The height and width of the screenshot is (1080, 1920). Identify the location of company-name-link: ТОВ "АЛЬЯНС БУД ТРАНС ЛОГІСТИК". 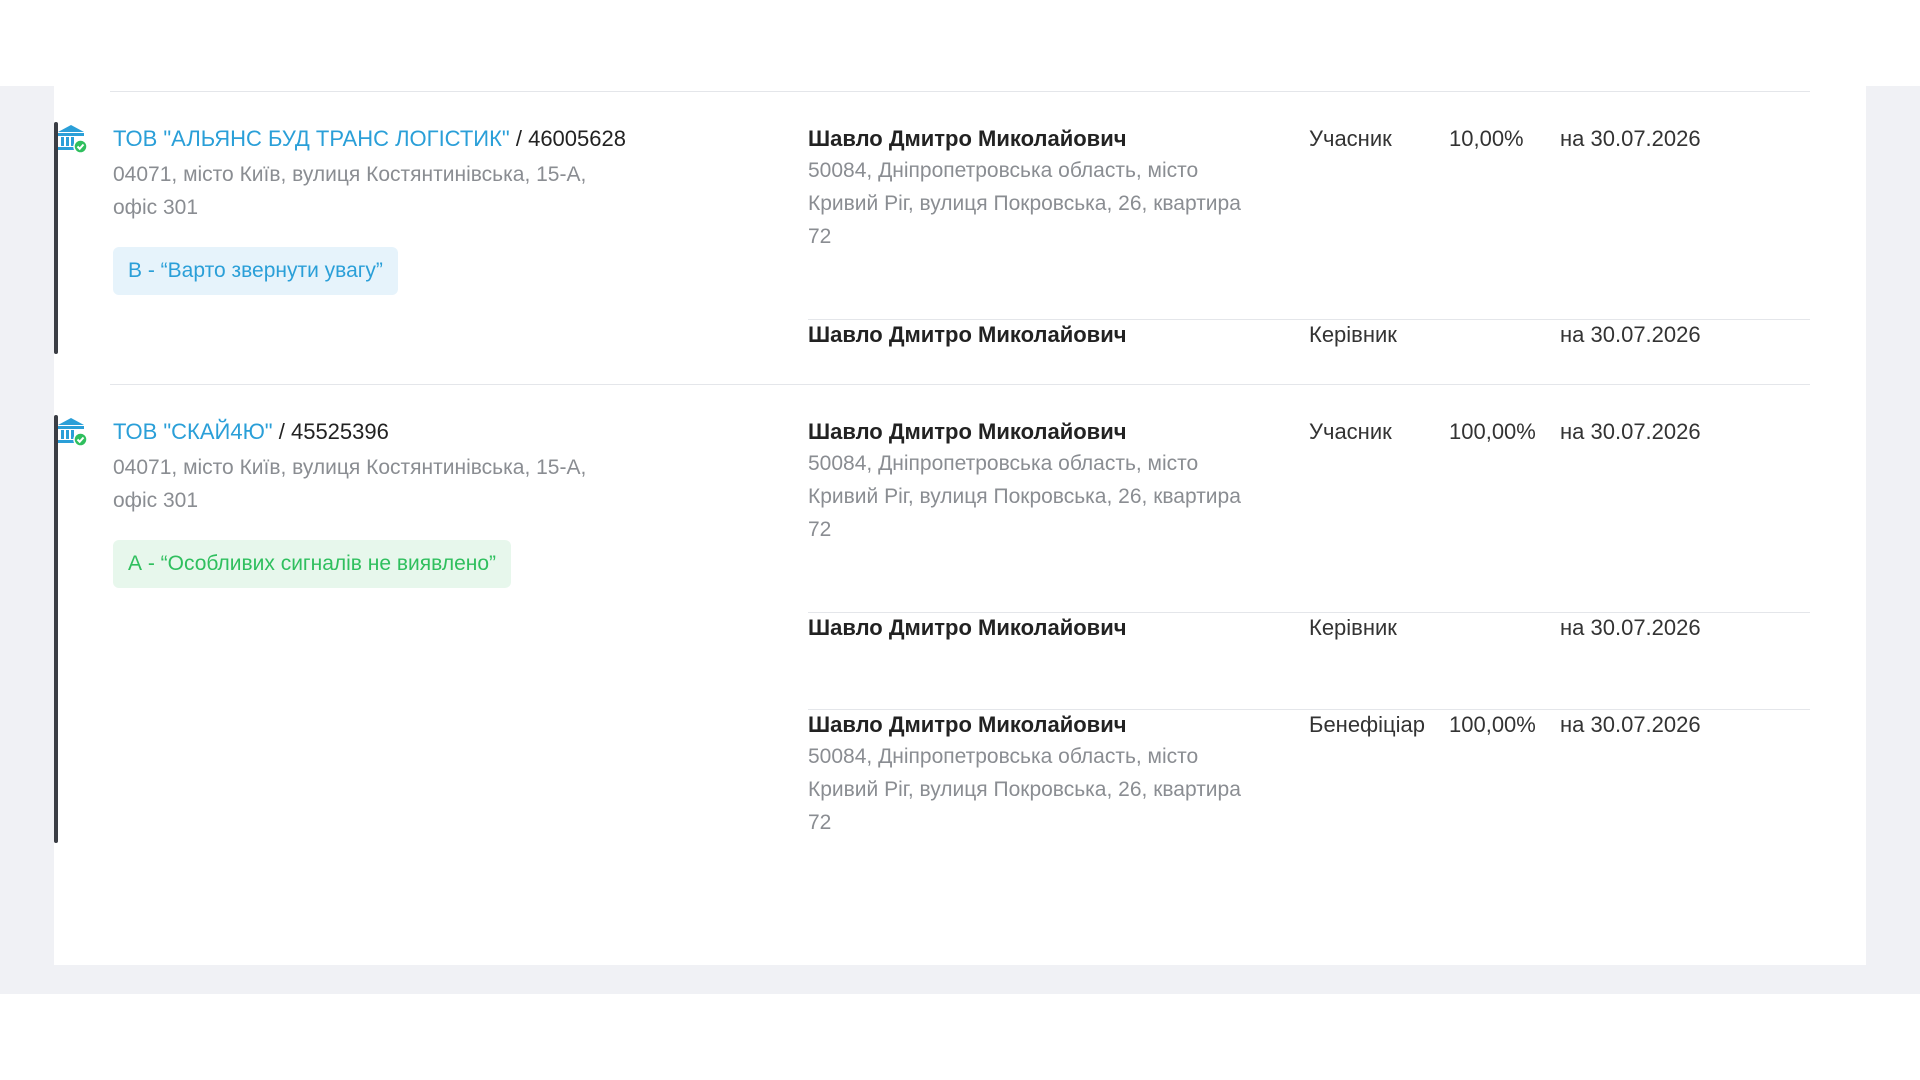
(311, 138).